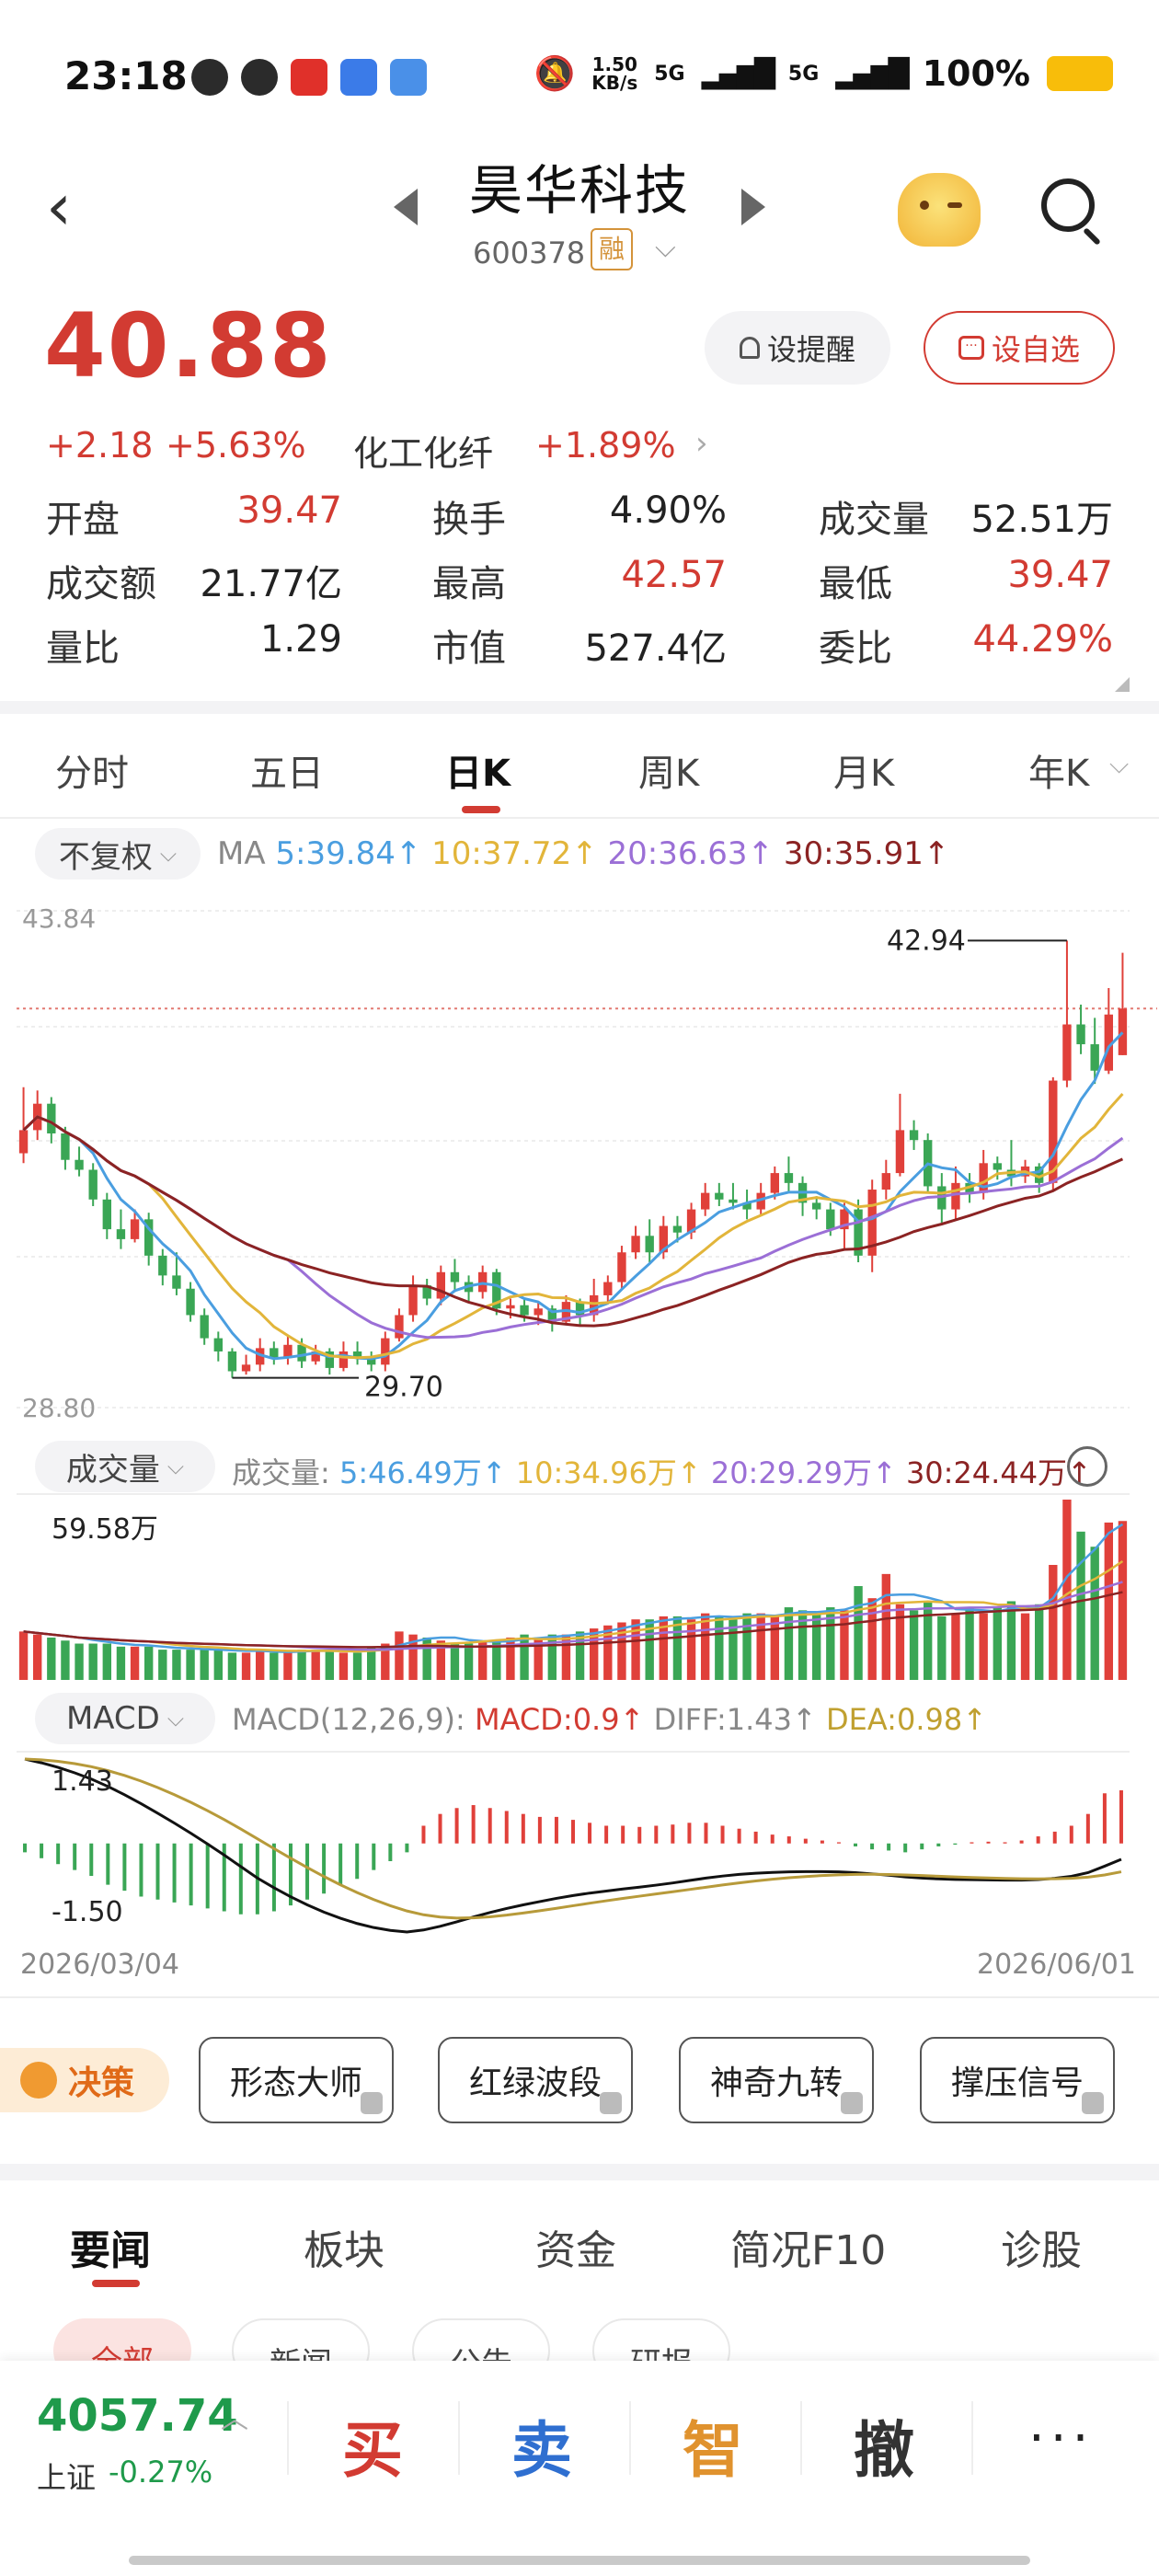  What do you see at coordinates (296, 2080) in the screenshot?
I see `chip-pattern-master: 形态大师` at bounding box center [296, 2080].